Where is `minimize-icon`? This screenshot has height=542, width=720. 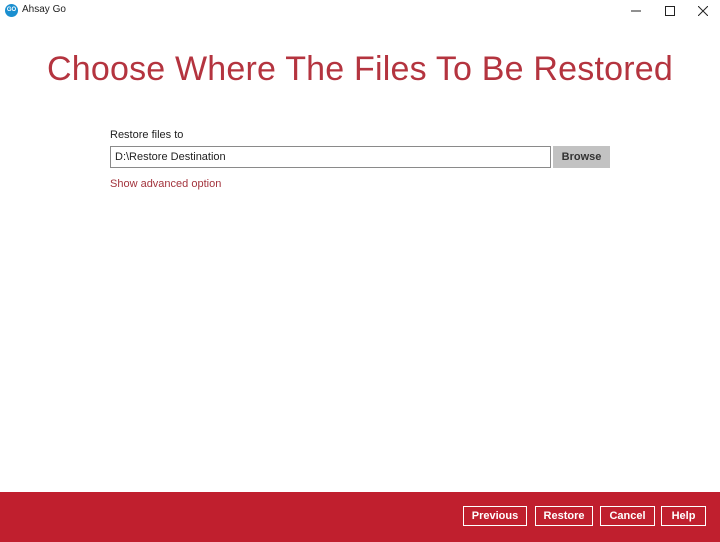
minimize-icon is located at coordinates (636, 11).